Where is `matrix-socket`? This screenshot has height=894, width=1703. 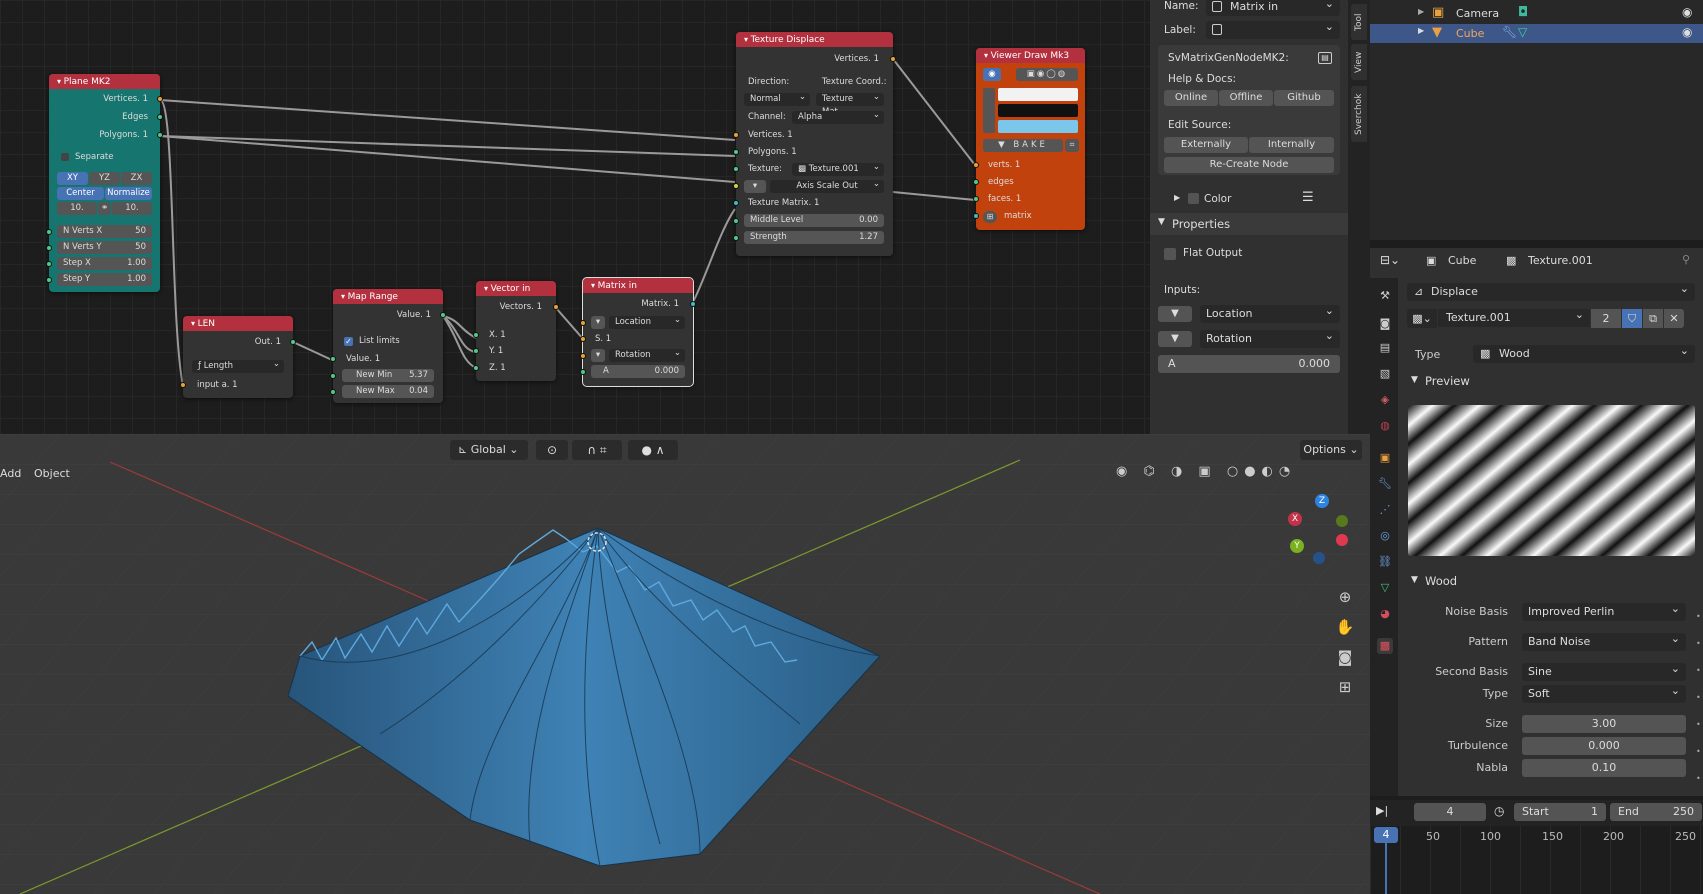
matrix-socket is located at coordinates (976, 216).